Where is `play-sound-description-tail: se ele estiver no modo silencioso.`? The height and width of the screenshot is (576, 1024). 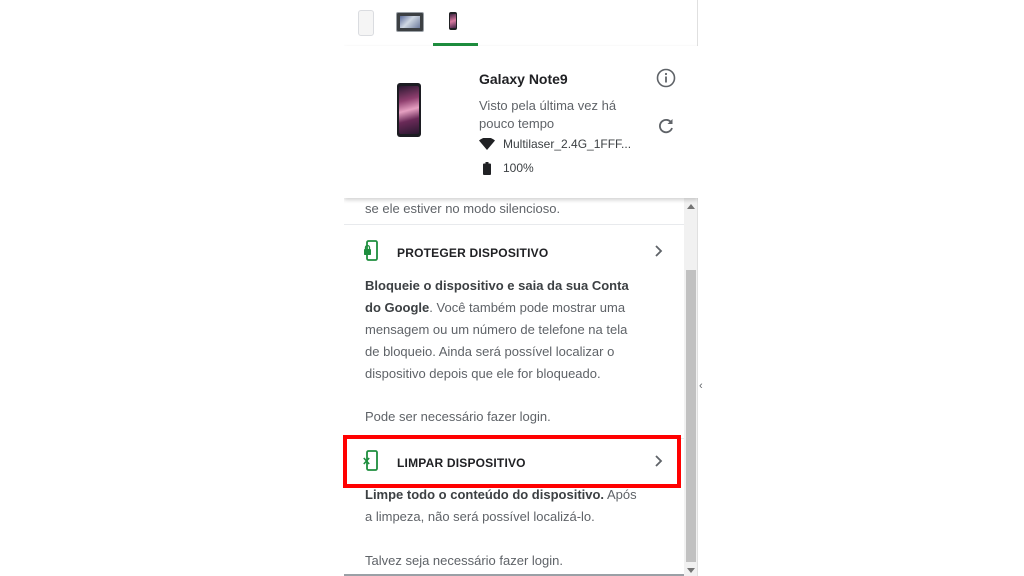 play-sound-description-tail: se ele estiver no modo silencioso. is located at coordinates (463, 208).